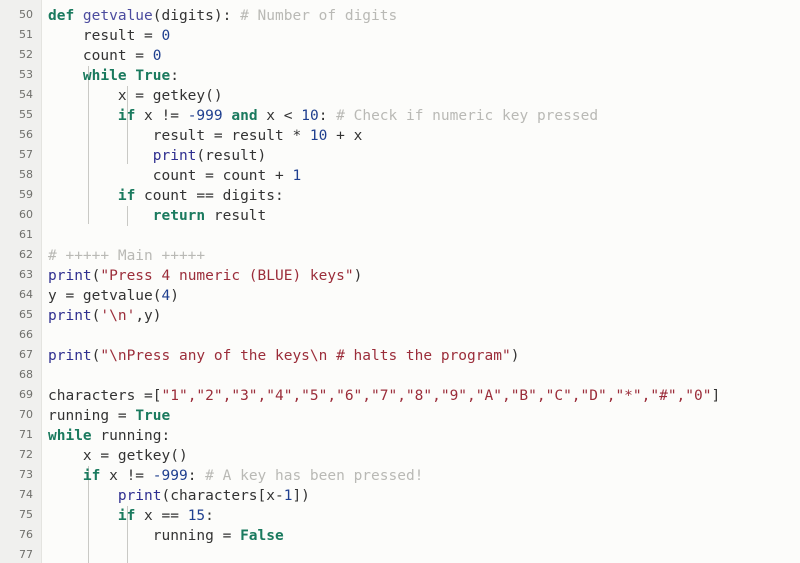 The height and width of the screenshot is (563, 800). What do you see at coordinates (244, 116) in the screenshot?
I see `keyword-token: and` at bounding box center [244, 116].